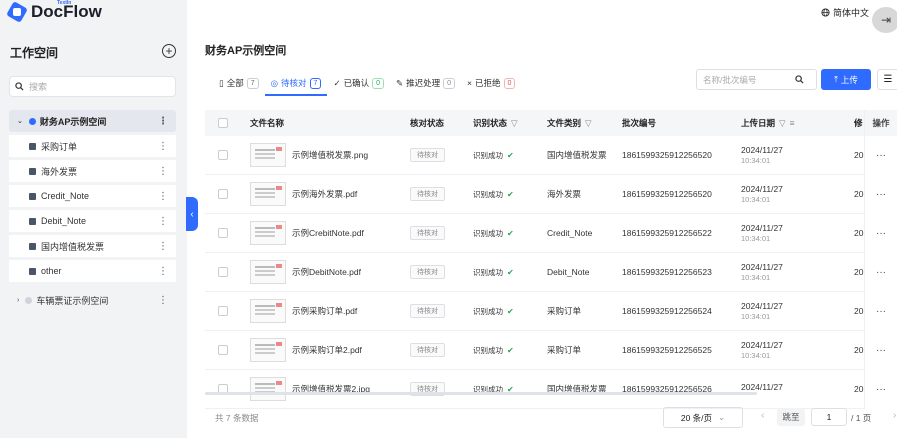 The image size is (897, 438). What do you see at coordinates (358, 83) in the screenshot?
I see `tab-confirmed: ✓ 已确认 0` at bounding box center [358, 83].